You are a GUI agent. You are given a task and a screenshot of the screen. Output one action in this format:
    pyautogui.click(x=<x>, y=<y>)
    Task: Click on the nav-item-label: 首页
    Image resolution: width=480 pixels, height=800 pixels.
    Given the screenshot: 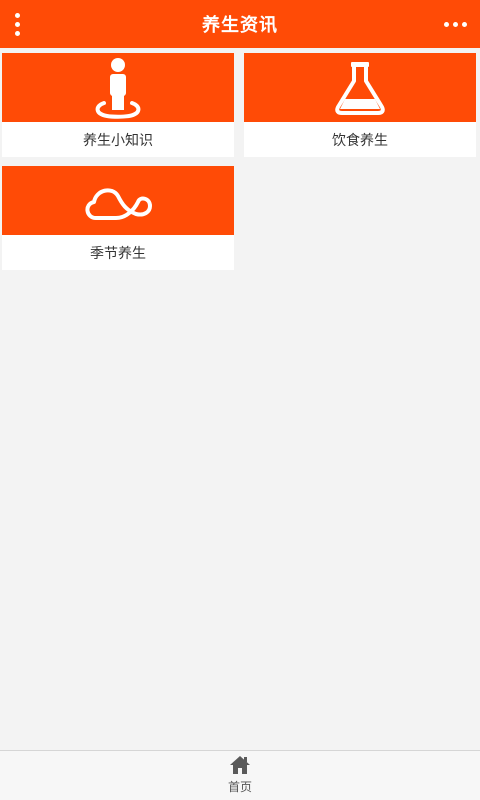 What is the action you would take?
    pyautogui.click(x=239, y=787)
    